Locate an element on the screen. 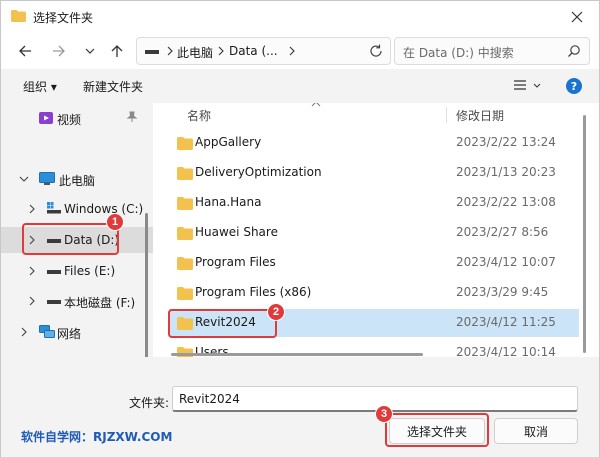 The width and height of the screenshot is (600, 457). back-button is located at coordinates (25, 51).